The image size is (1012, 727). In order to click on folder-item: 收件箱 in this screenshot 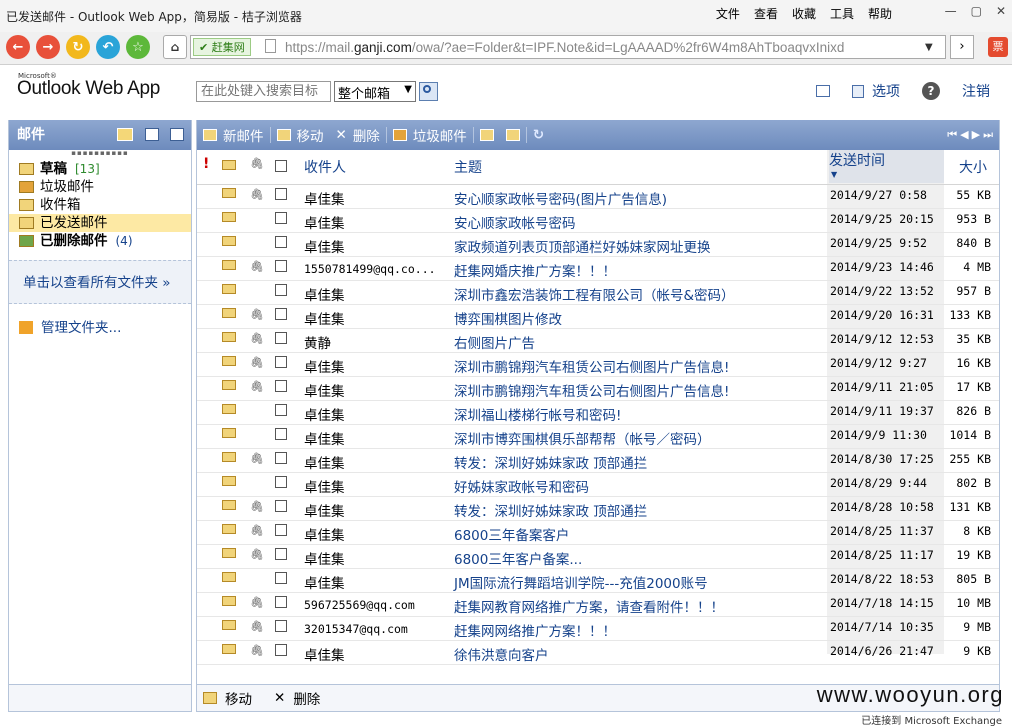, I will do `click(100, 205)`.